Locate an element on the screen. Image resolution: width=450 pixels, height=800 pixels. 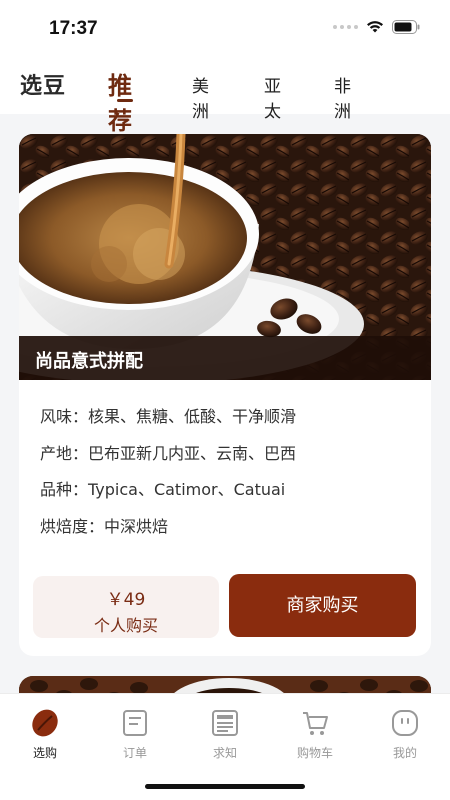
app-logo: 选豆 is located at coordinates (43, 86).